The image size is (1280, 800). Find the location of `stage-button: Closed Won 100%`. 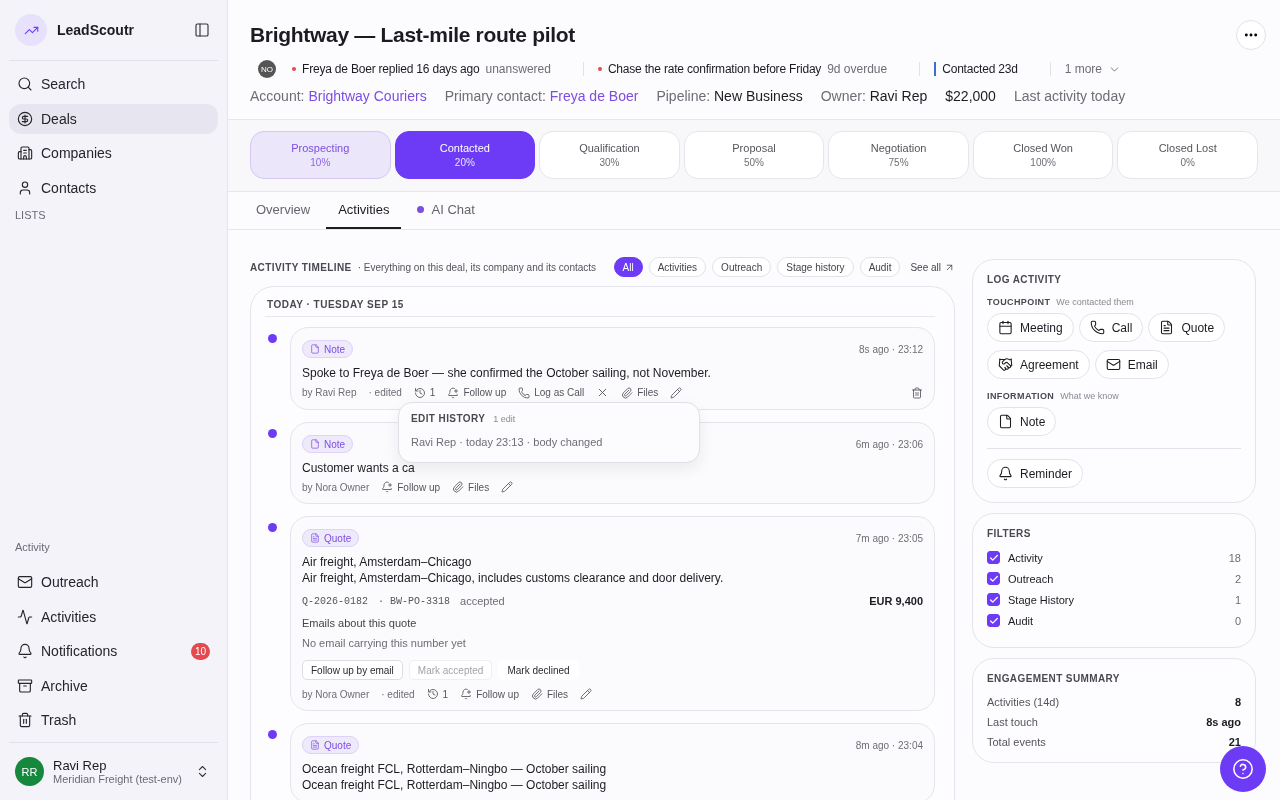

stage-button: Closed Won 100% is located at coordinates (1043, 155).